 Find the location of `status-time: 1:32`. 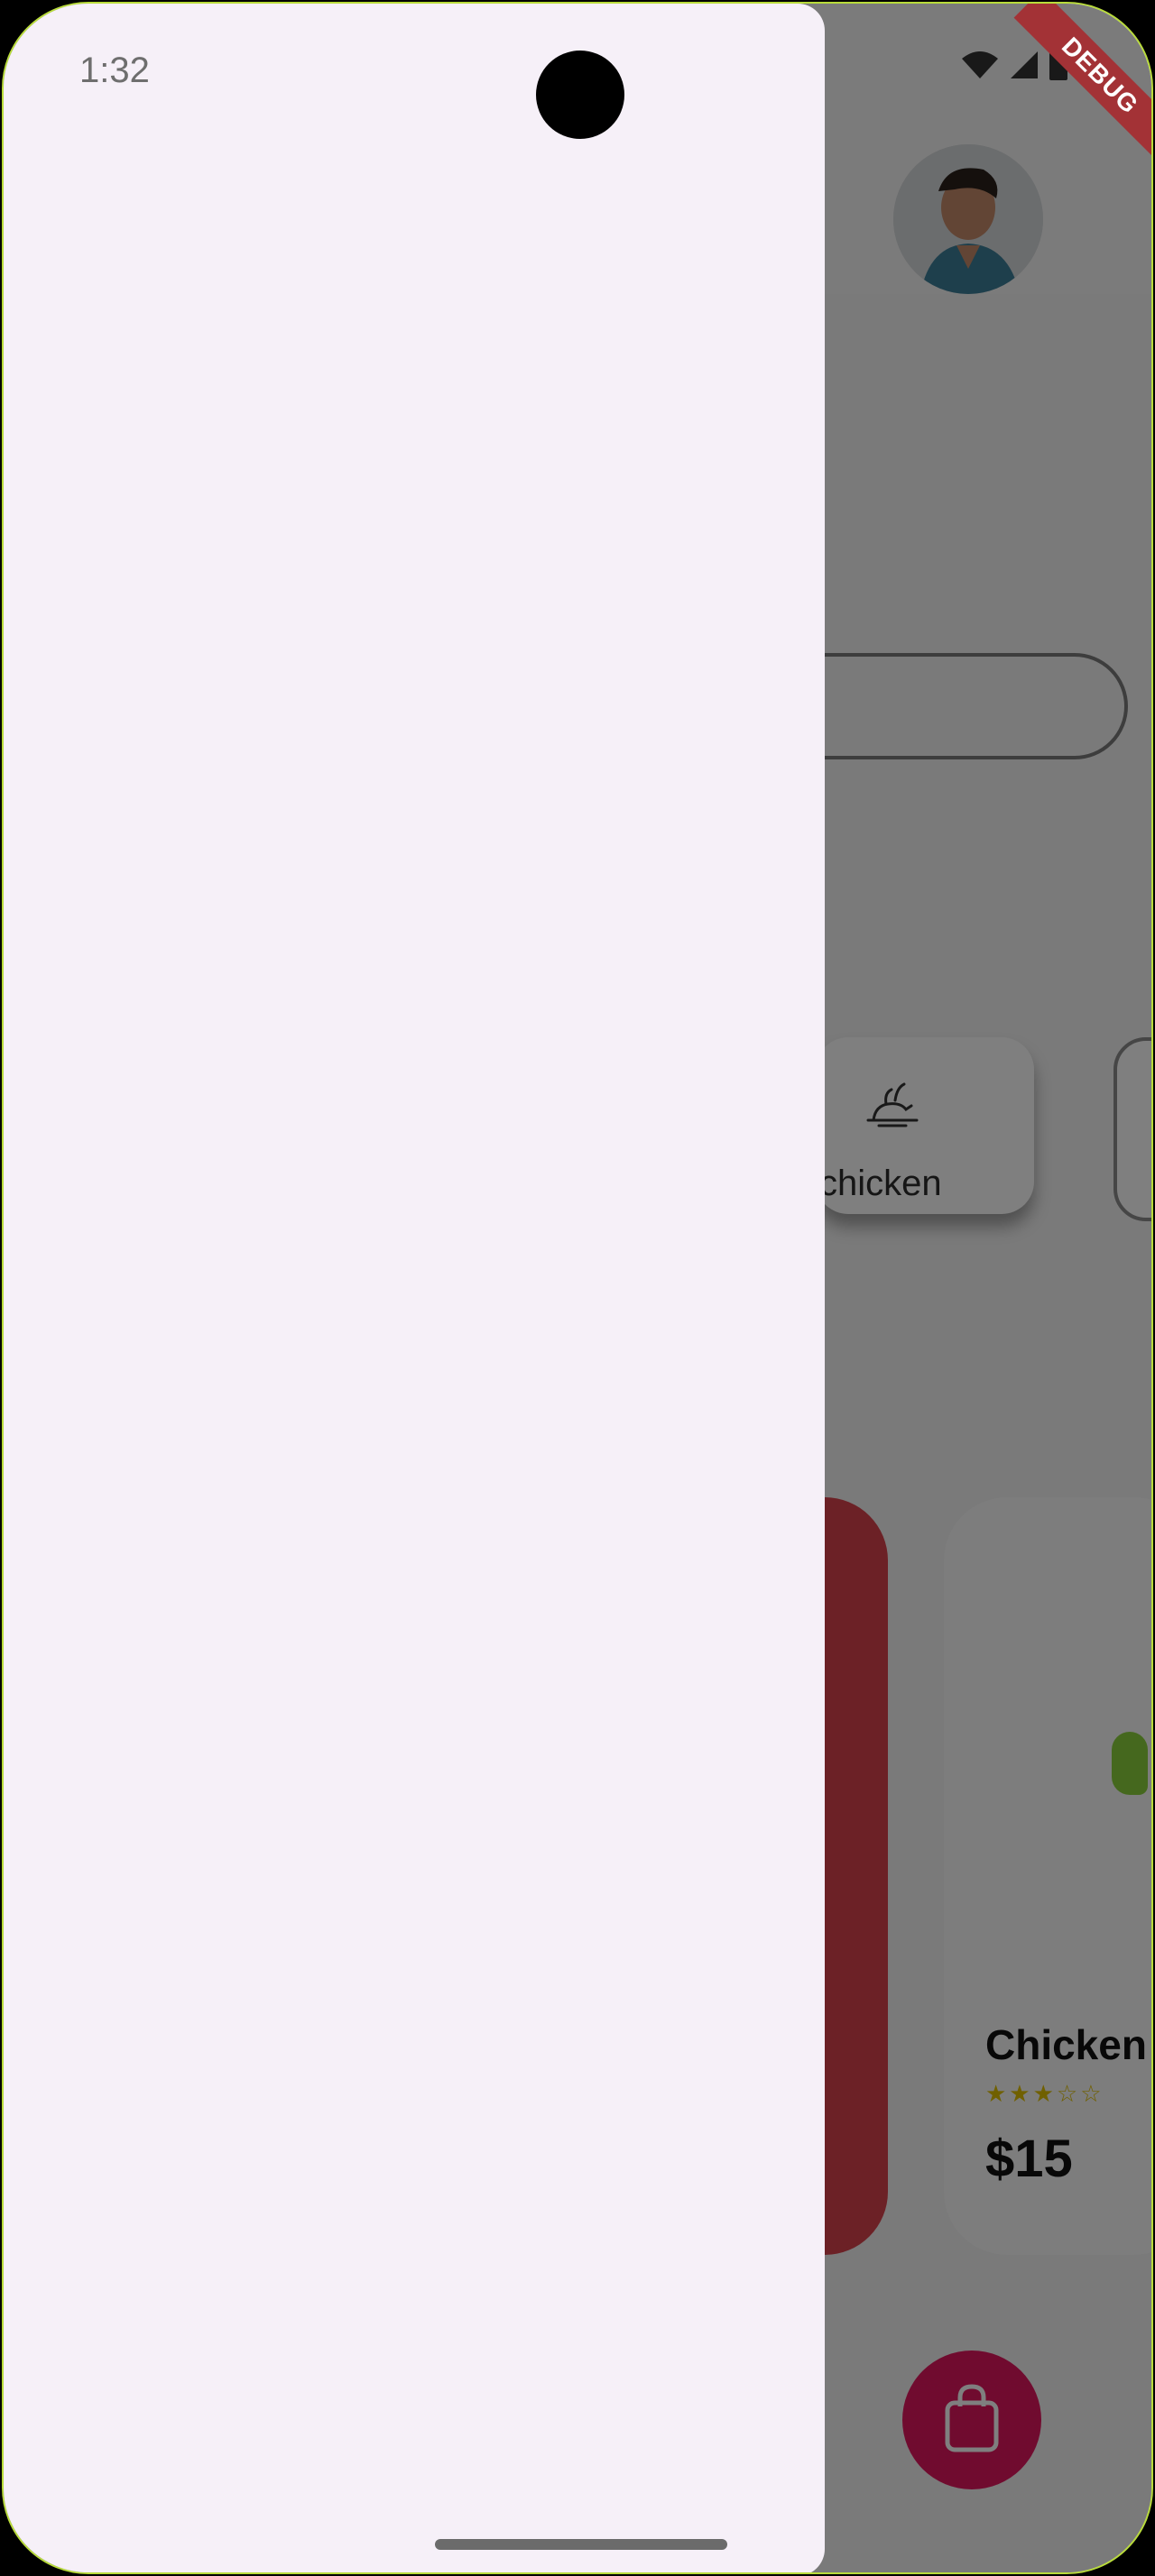

status-time: 1:32 is located at coordinates (114, 70).